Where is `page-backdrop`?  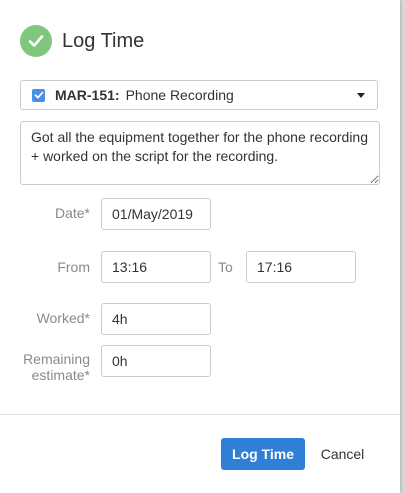 page-backdrop is located at coordinates (403, 246).